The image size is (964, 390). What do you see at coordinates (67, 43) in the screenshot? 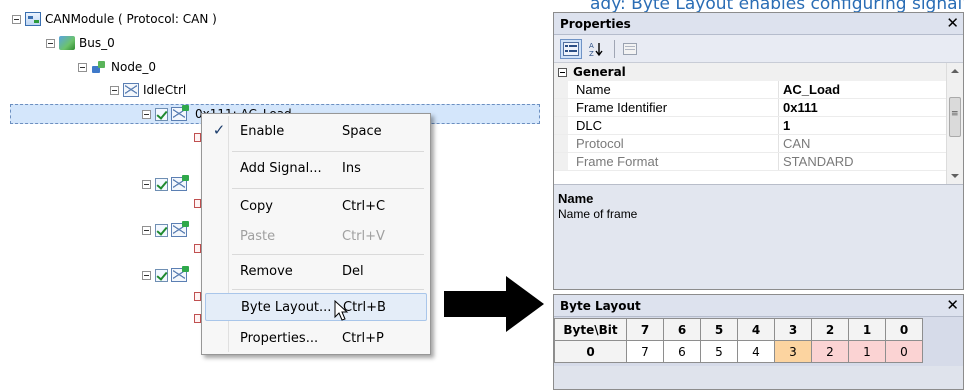
I see `bus-icon` at bounding box center [67, 43].